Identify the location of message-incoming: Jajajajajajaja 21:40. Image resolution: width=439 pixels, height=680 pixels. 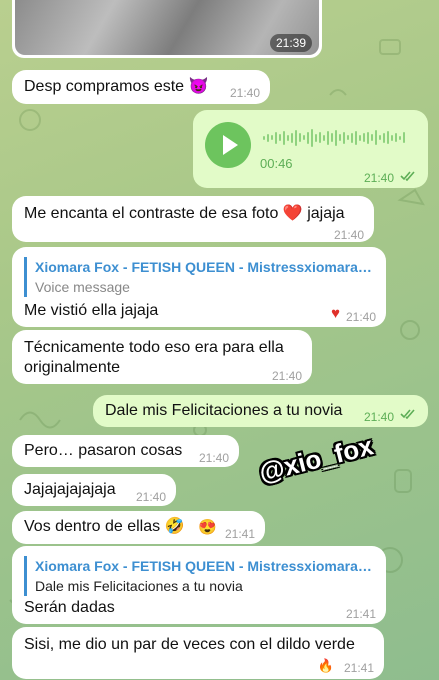
(94, 490).